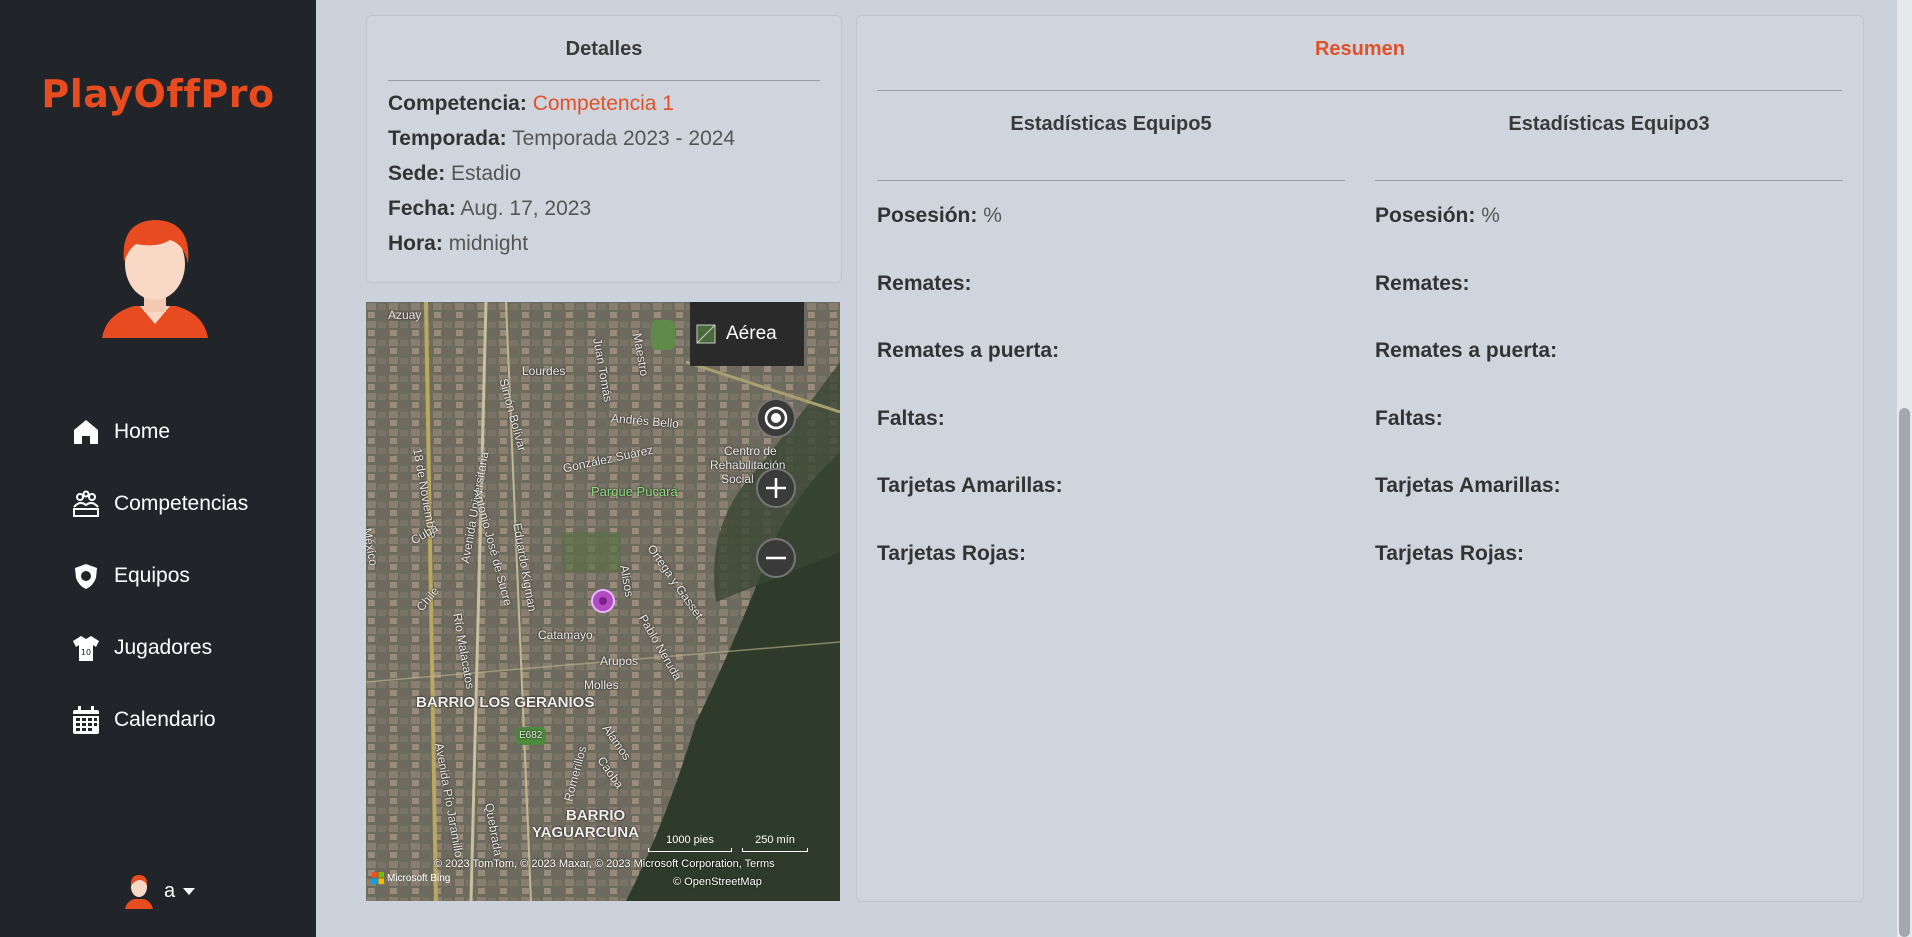  I want to click on zoom-in-button, so click(776, 488).